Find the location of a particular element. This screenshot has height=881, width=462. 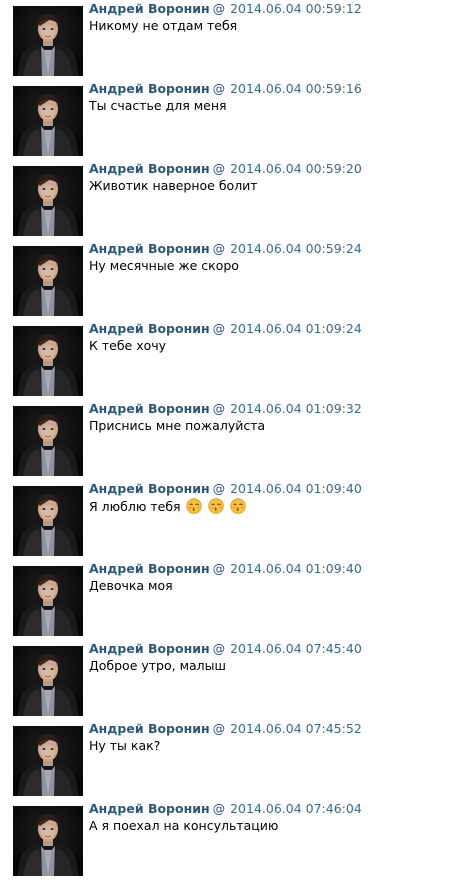

message-text: Приснись мне пожалуйста is located at coordinates (177, 426).